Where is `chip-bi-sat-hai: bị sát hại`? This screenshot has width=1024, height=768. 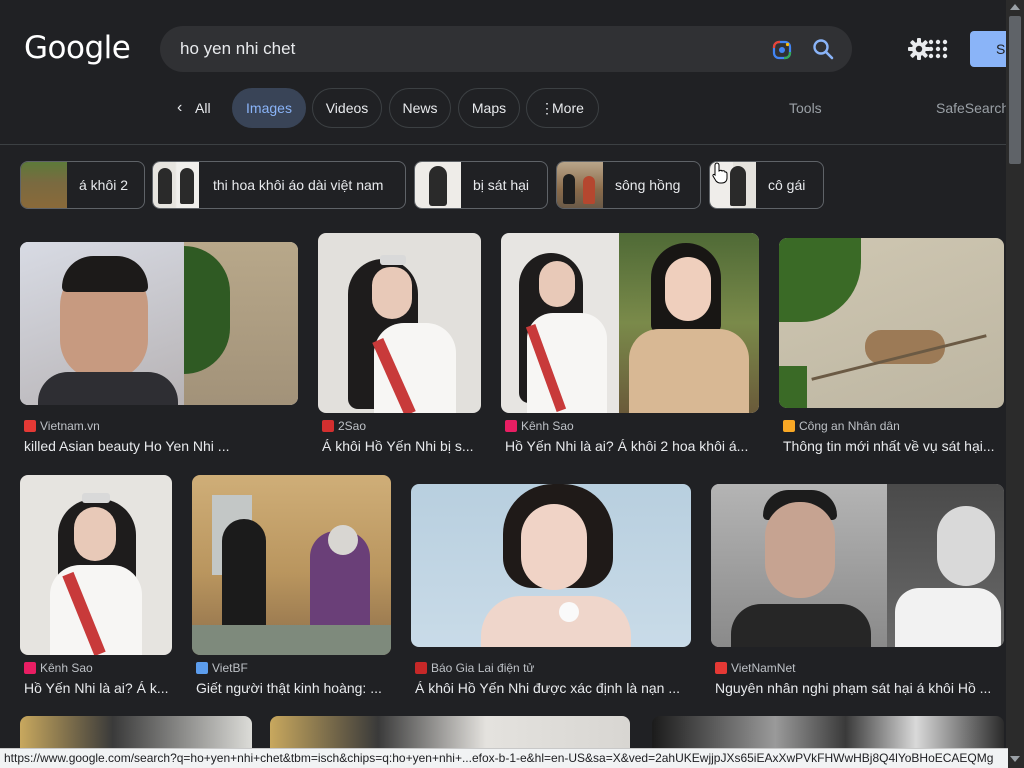 chip-bi-sat-hai: bị sát hại is located at coordinates (481, 185).